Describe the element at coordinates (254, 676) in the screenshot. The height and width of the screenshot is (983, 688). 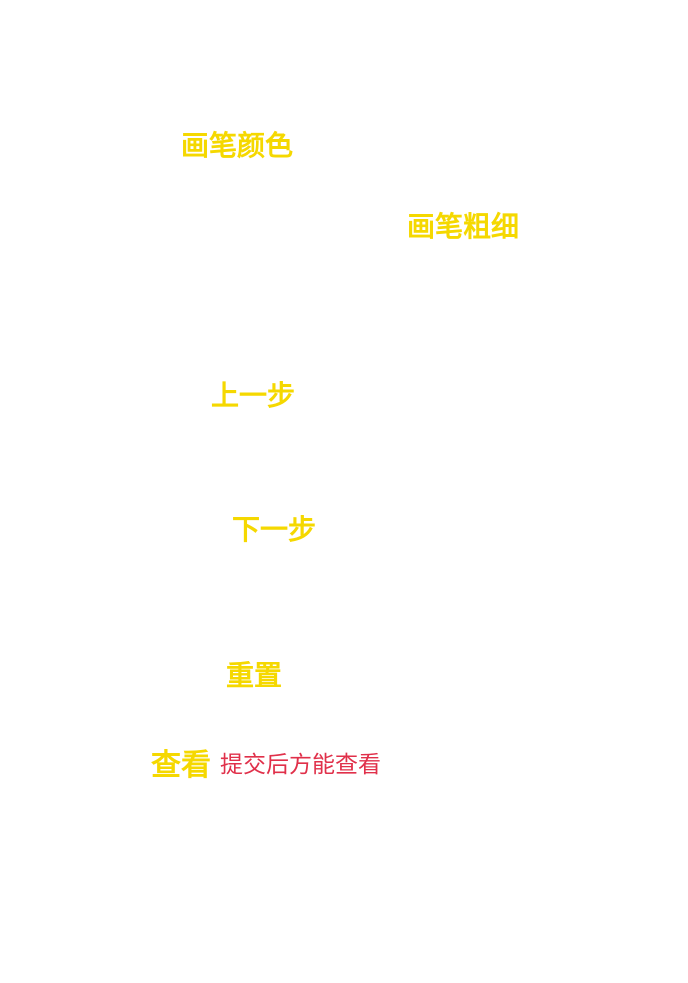
I see `reset-button: 重置` at that location.